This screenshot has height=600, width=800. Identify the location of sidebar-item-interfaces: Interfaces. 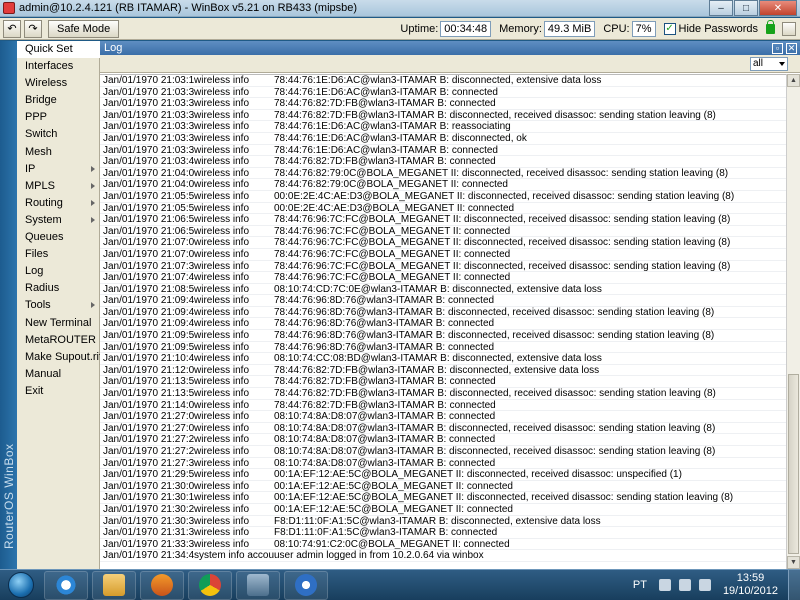
(58, 66).